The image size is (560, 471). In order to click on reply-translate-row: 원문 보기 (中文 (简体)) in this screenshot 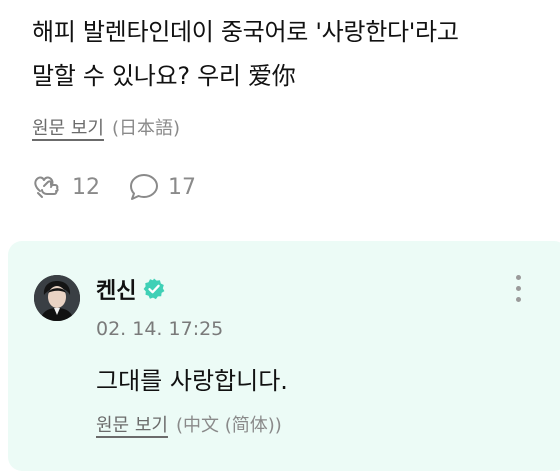, I will do `click(189, 424)`.